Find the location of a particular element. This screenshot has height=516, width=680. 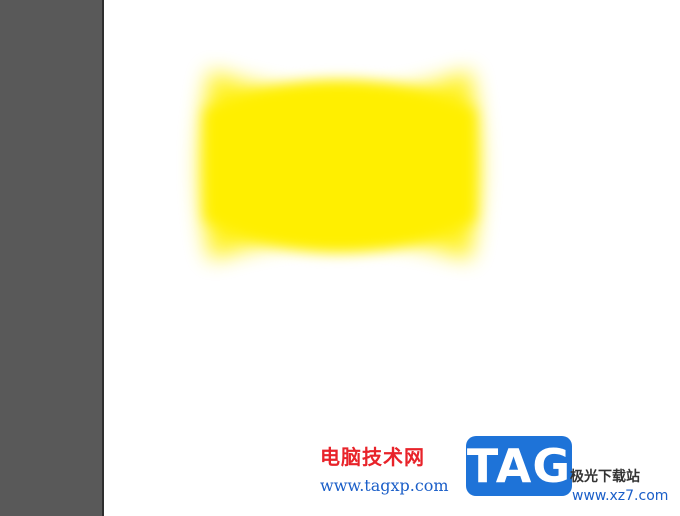

watermark-text: 电脑技术网 is located at coordinates (372, 457).